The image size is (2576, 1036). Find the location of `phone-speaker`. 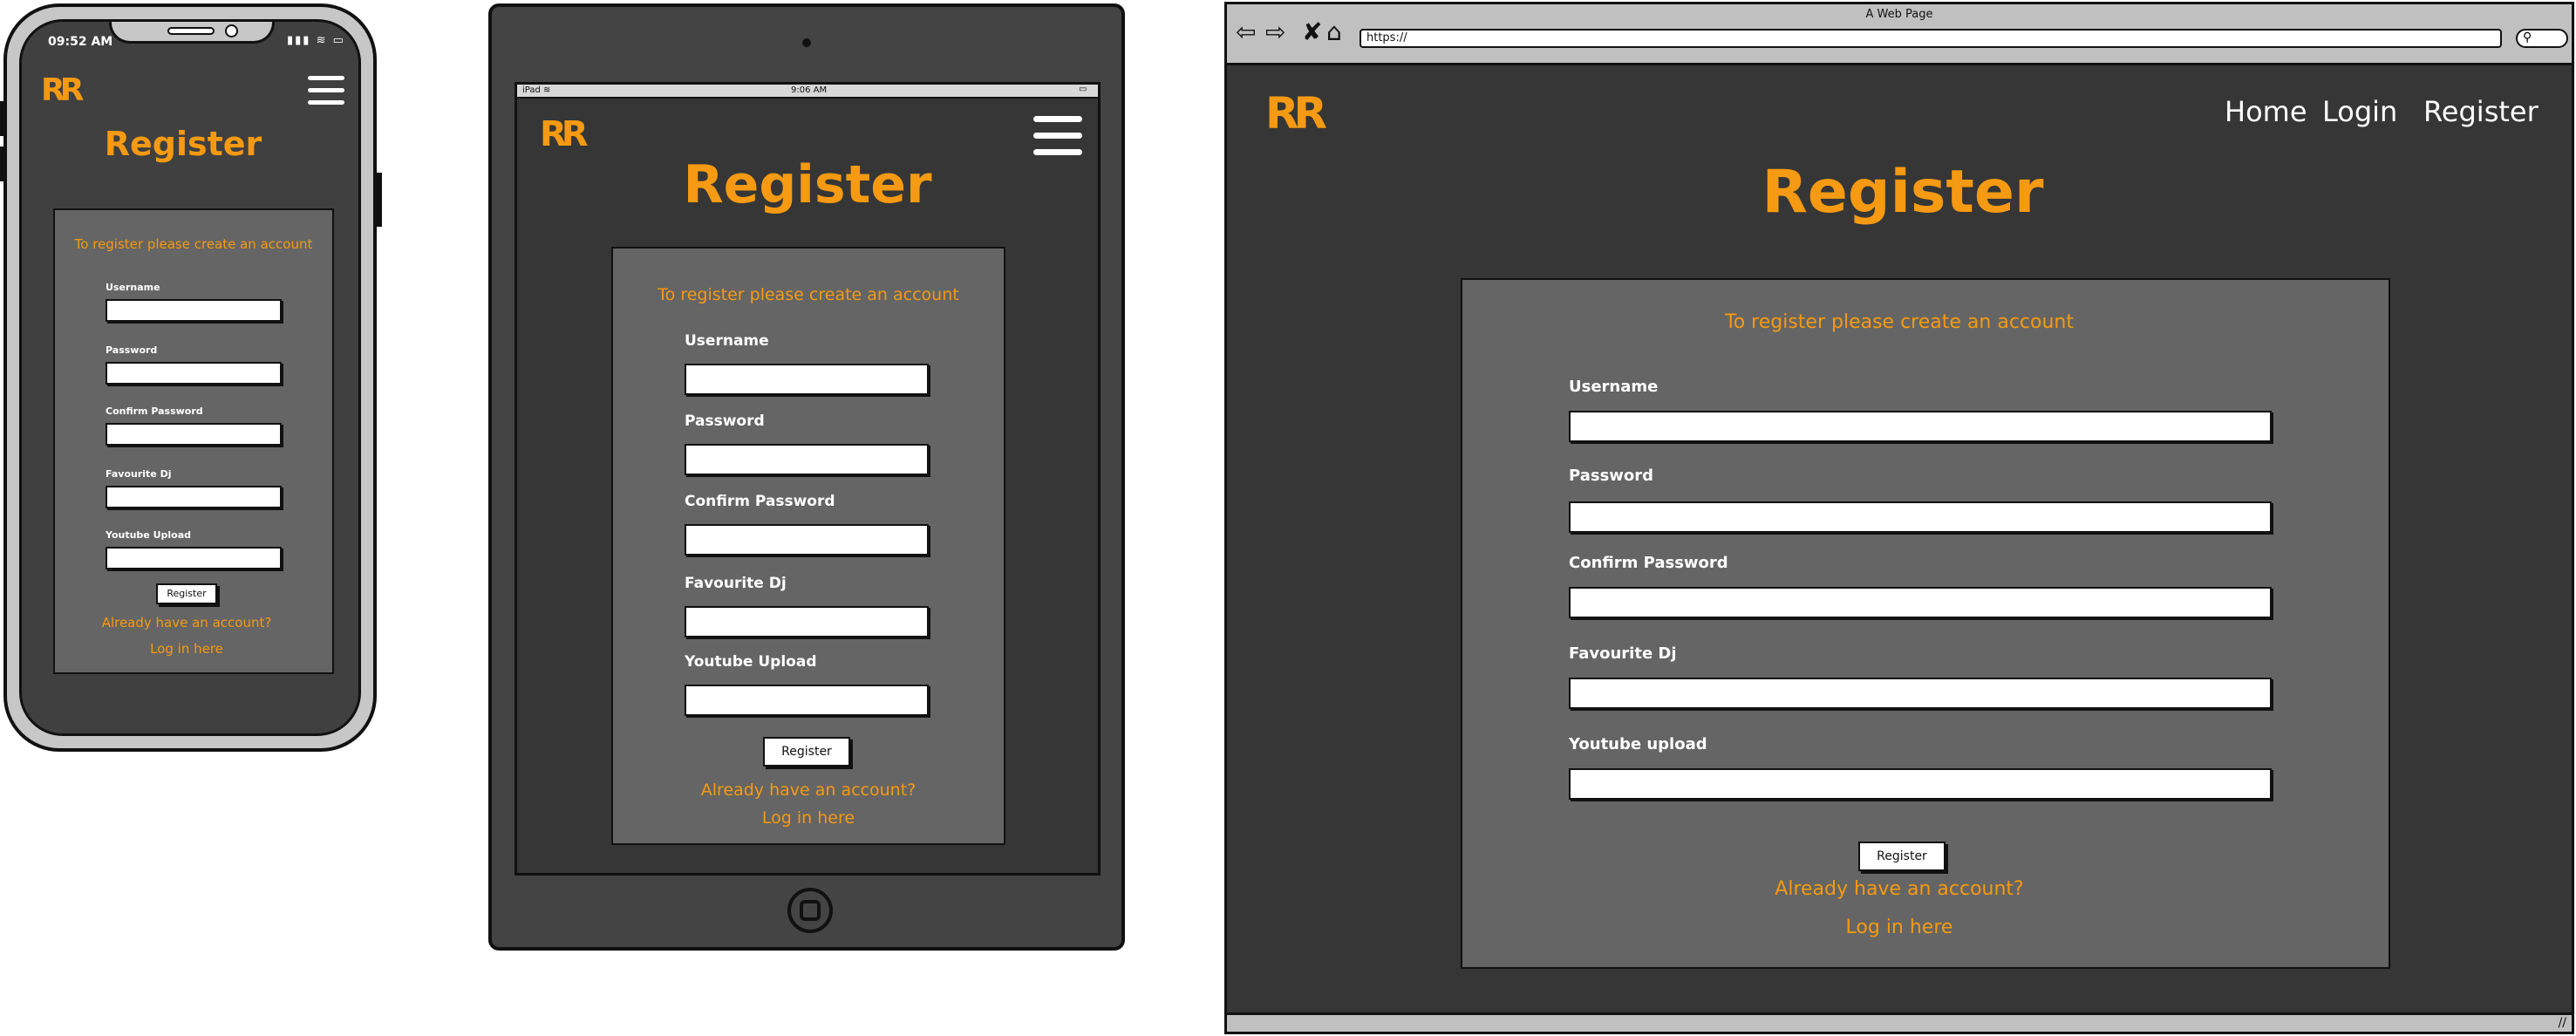

phone-speaker is located at coordinates (191, 31).